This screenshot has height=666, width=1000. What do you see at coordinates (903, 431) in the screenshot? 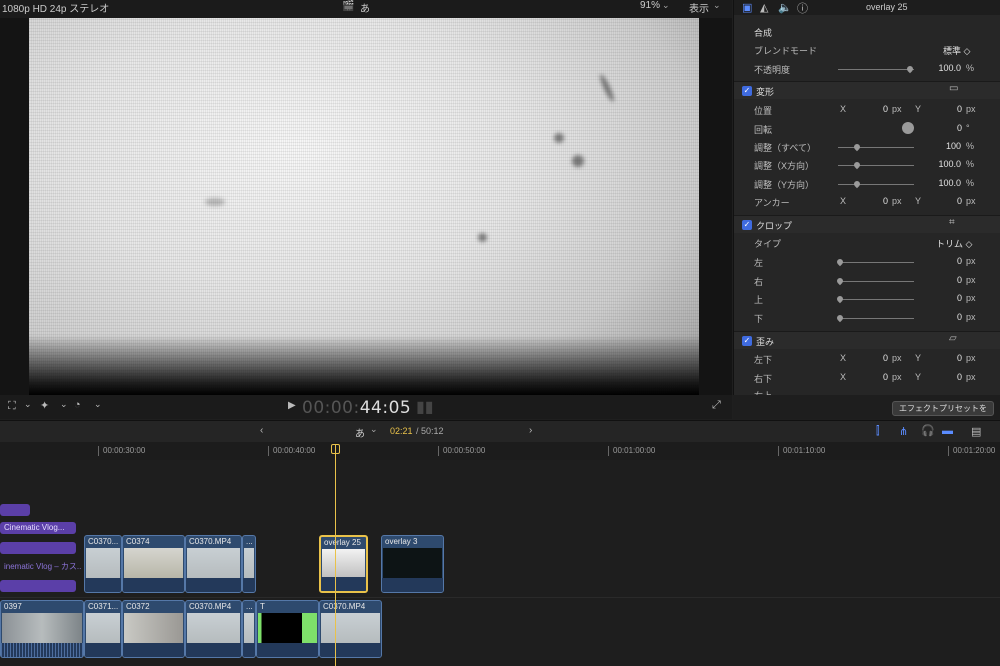
I see `snapping-icon: ⋔` at bounding box center [903, 431].